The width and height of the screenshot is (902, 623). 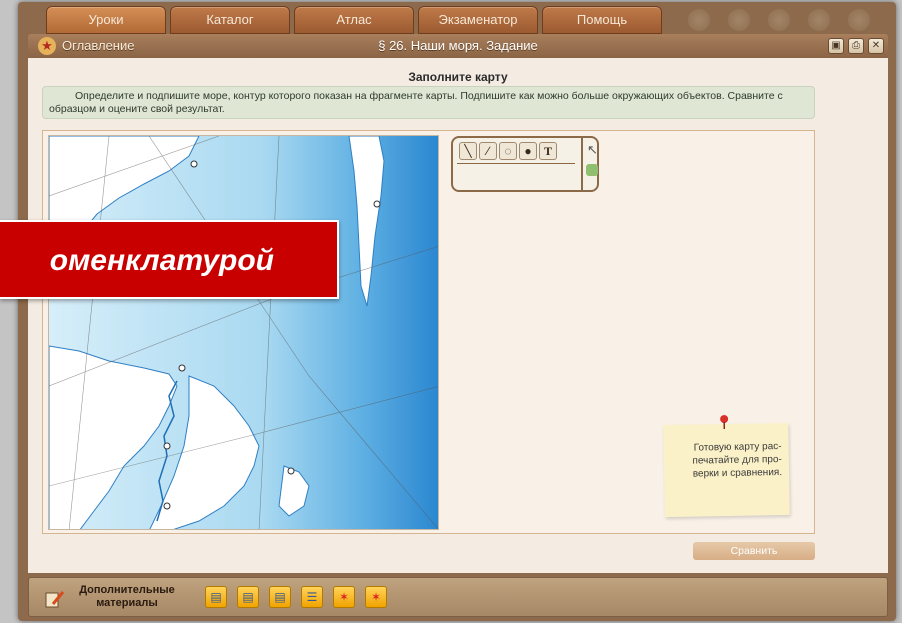 What do you see at coordinates (230, 20) in the screenshot?
I see `tab-catalog: Каталог` at bounding box center [230, 20].